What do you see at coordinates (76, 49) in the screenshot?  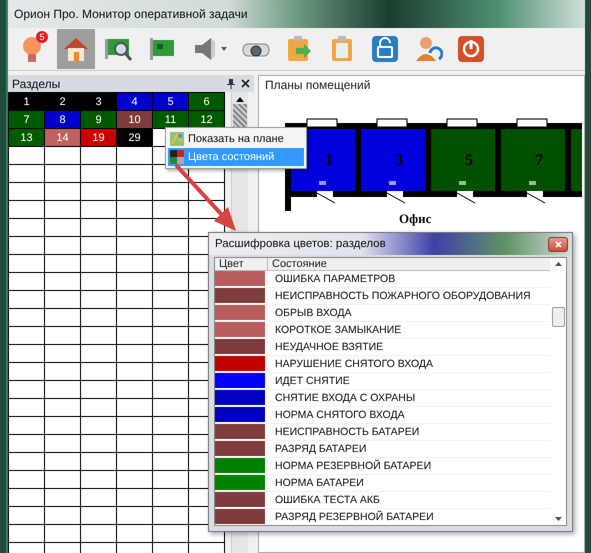 I see `toolbar-button` at bounding box center [76, 49].